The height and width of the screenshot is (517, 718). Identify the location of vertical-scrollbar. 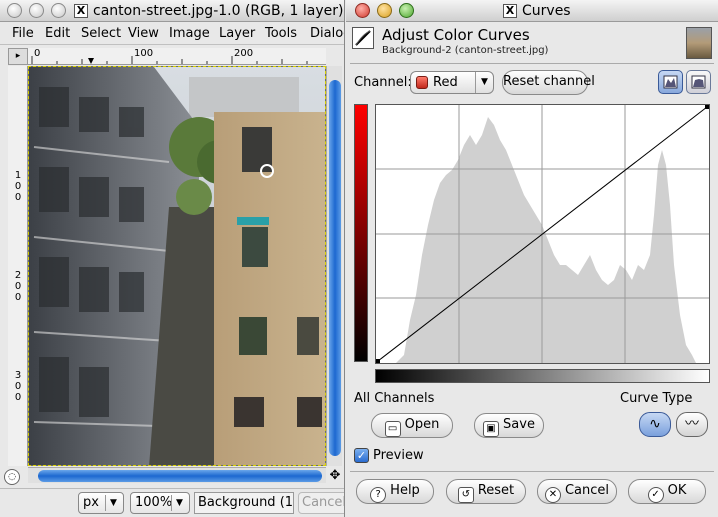
(334, 266).